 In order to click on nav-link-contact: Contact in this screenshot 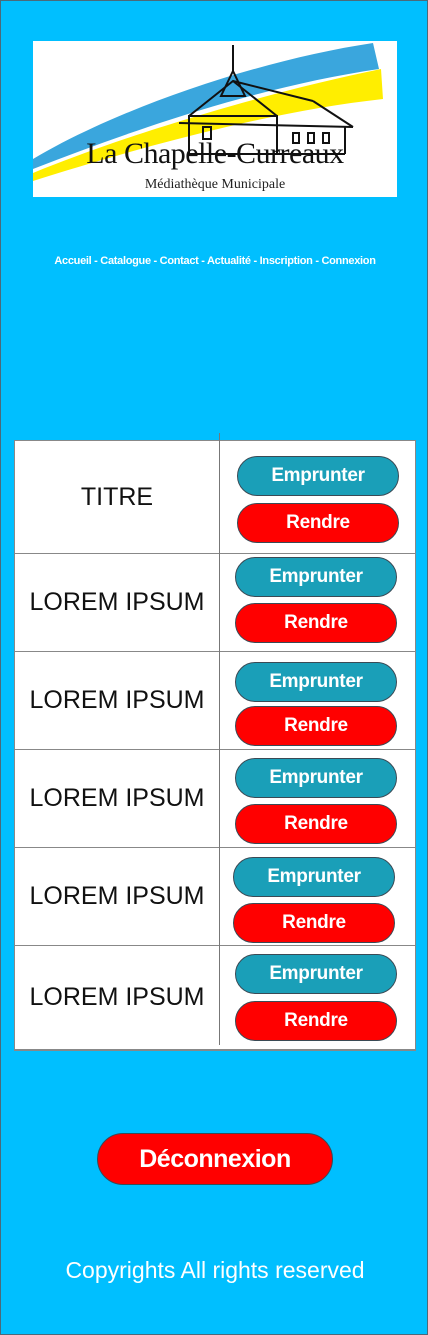, I will do `click(179, 261)`.